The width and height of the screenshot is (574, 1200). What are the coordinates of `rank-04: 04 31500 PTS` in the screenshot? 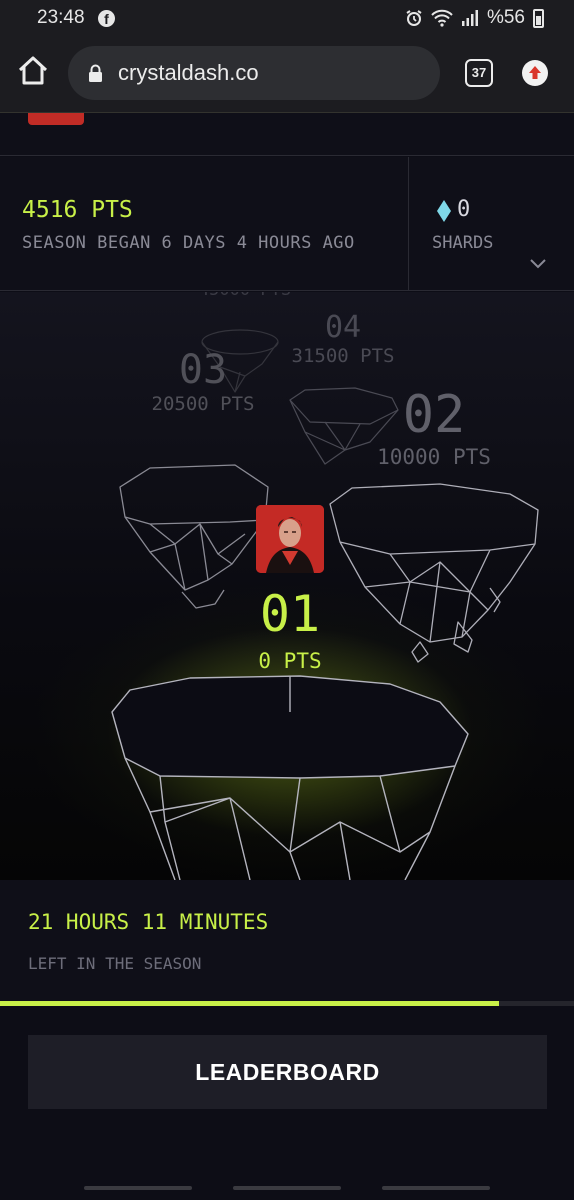 It's located at (343, 338).